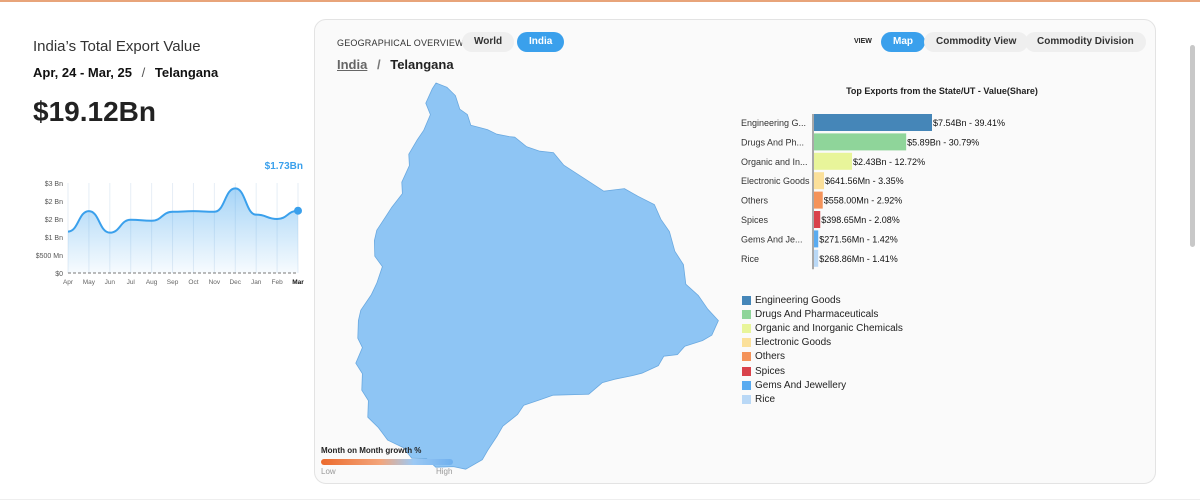 This screenshot has width=1200, height=501. I want to click on view-label: VIEW, so click(863, 41).